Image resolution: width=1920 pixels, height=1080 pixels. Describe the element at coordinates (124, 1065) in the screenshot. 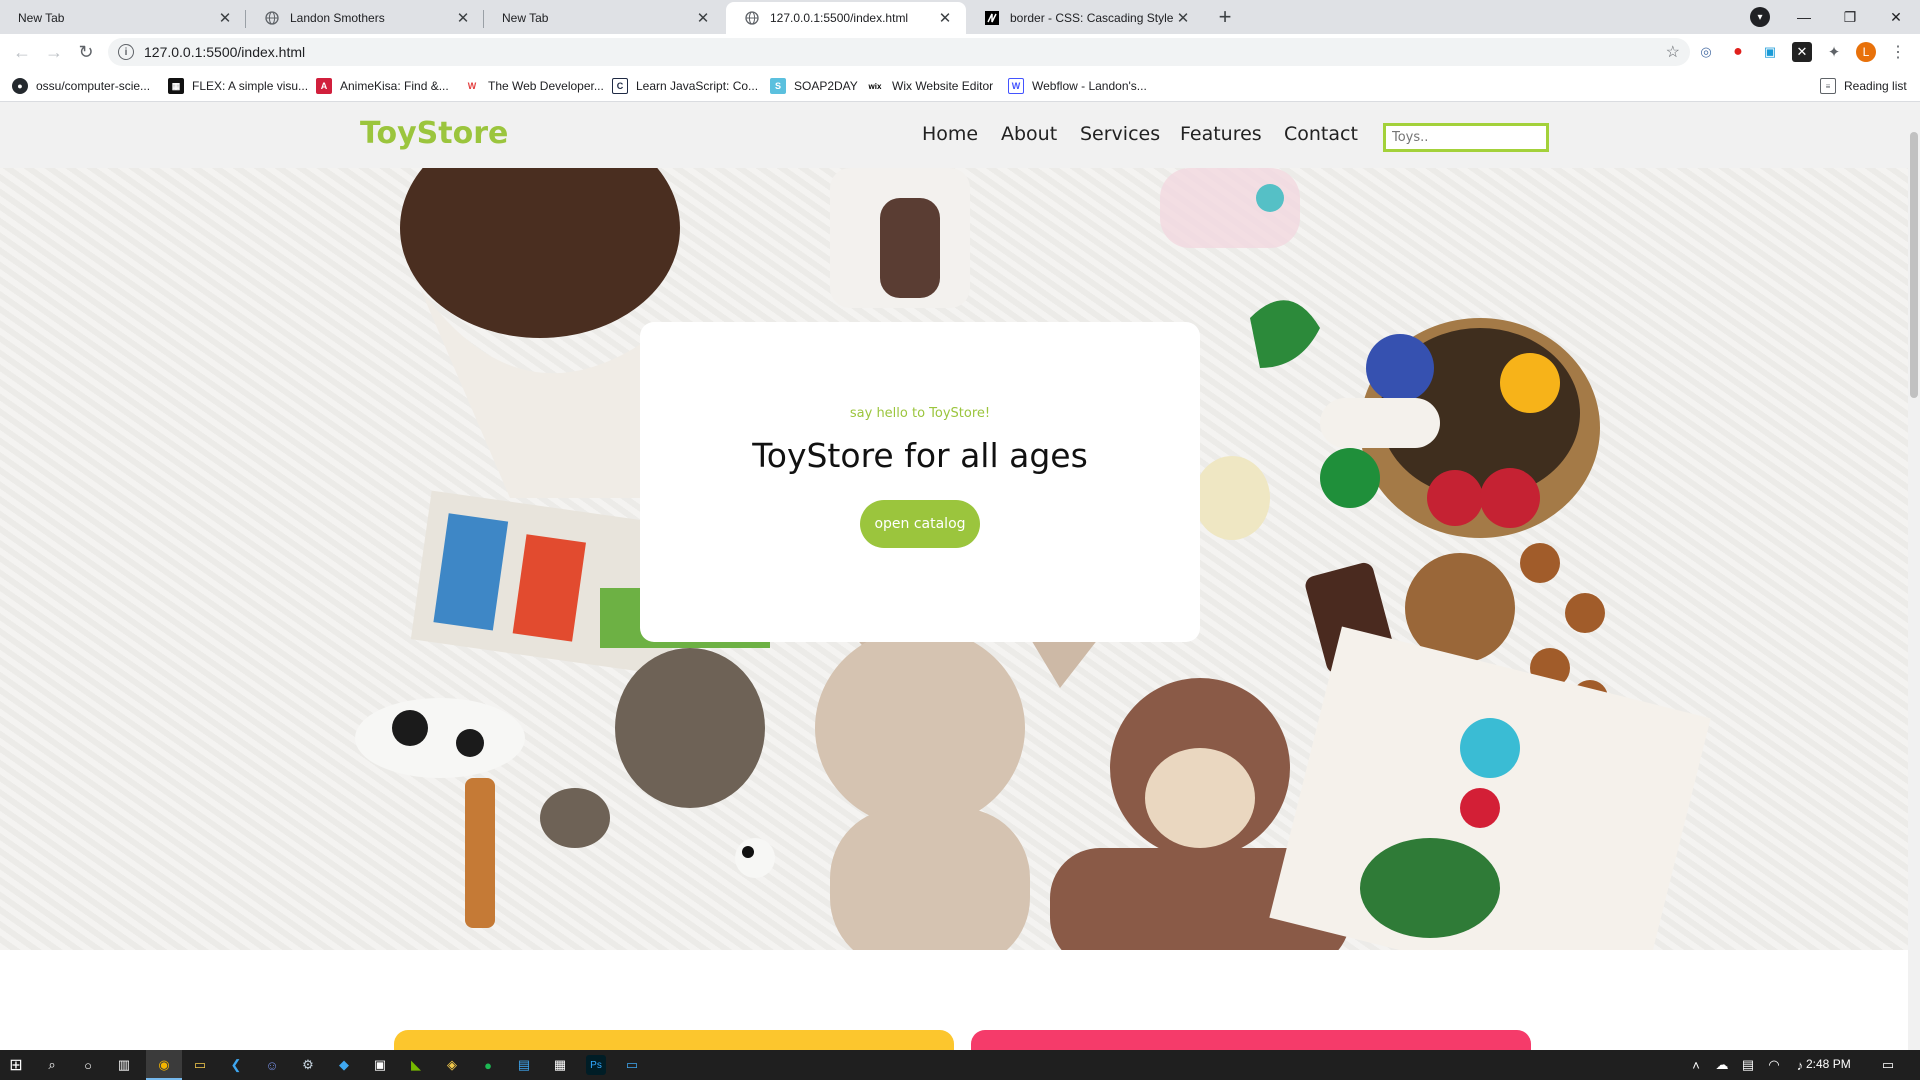

I see `task-view-icon: ▥` at that location.